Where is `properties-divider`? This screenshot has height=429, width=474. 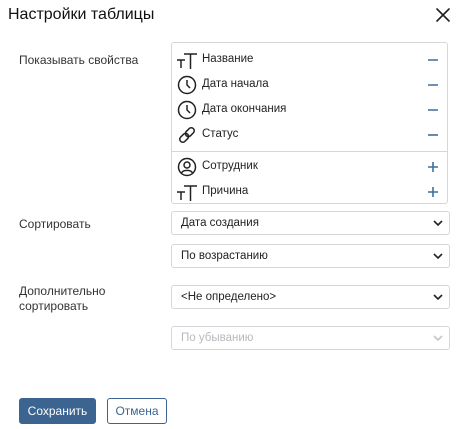
properties-divider is located at coordinates (309, 151).